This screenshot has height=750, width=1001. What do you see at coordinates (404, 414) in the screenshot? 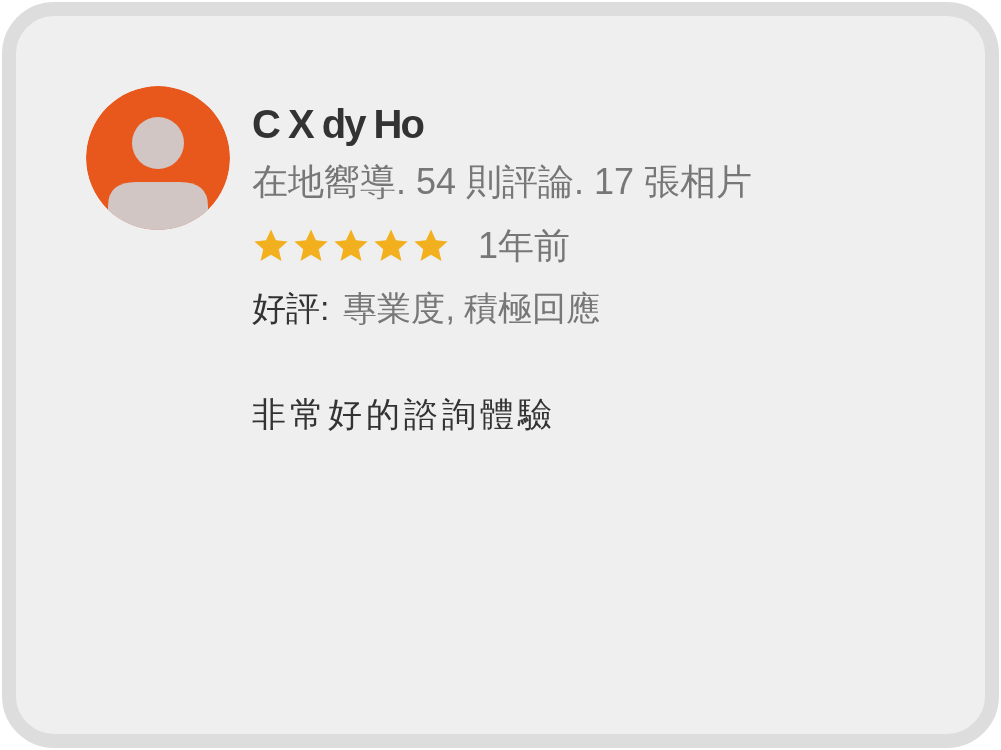
I see `review-text: 非常好的諮詢體驗` at bounding box center [404, 414].